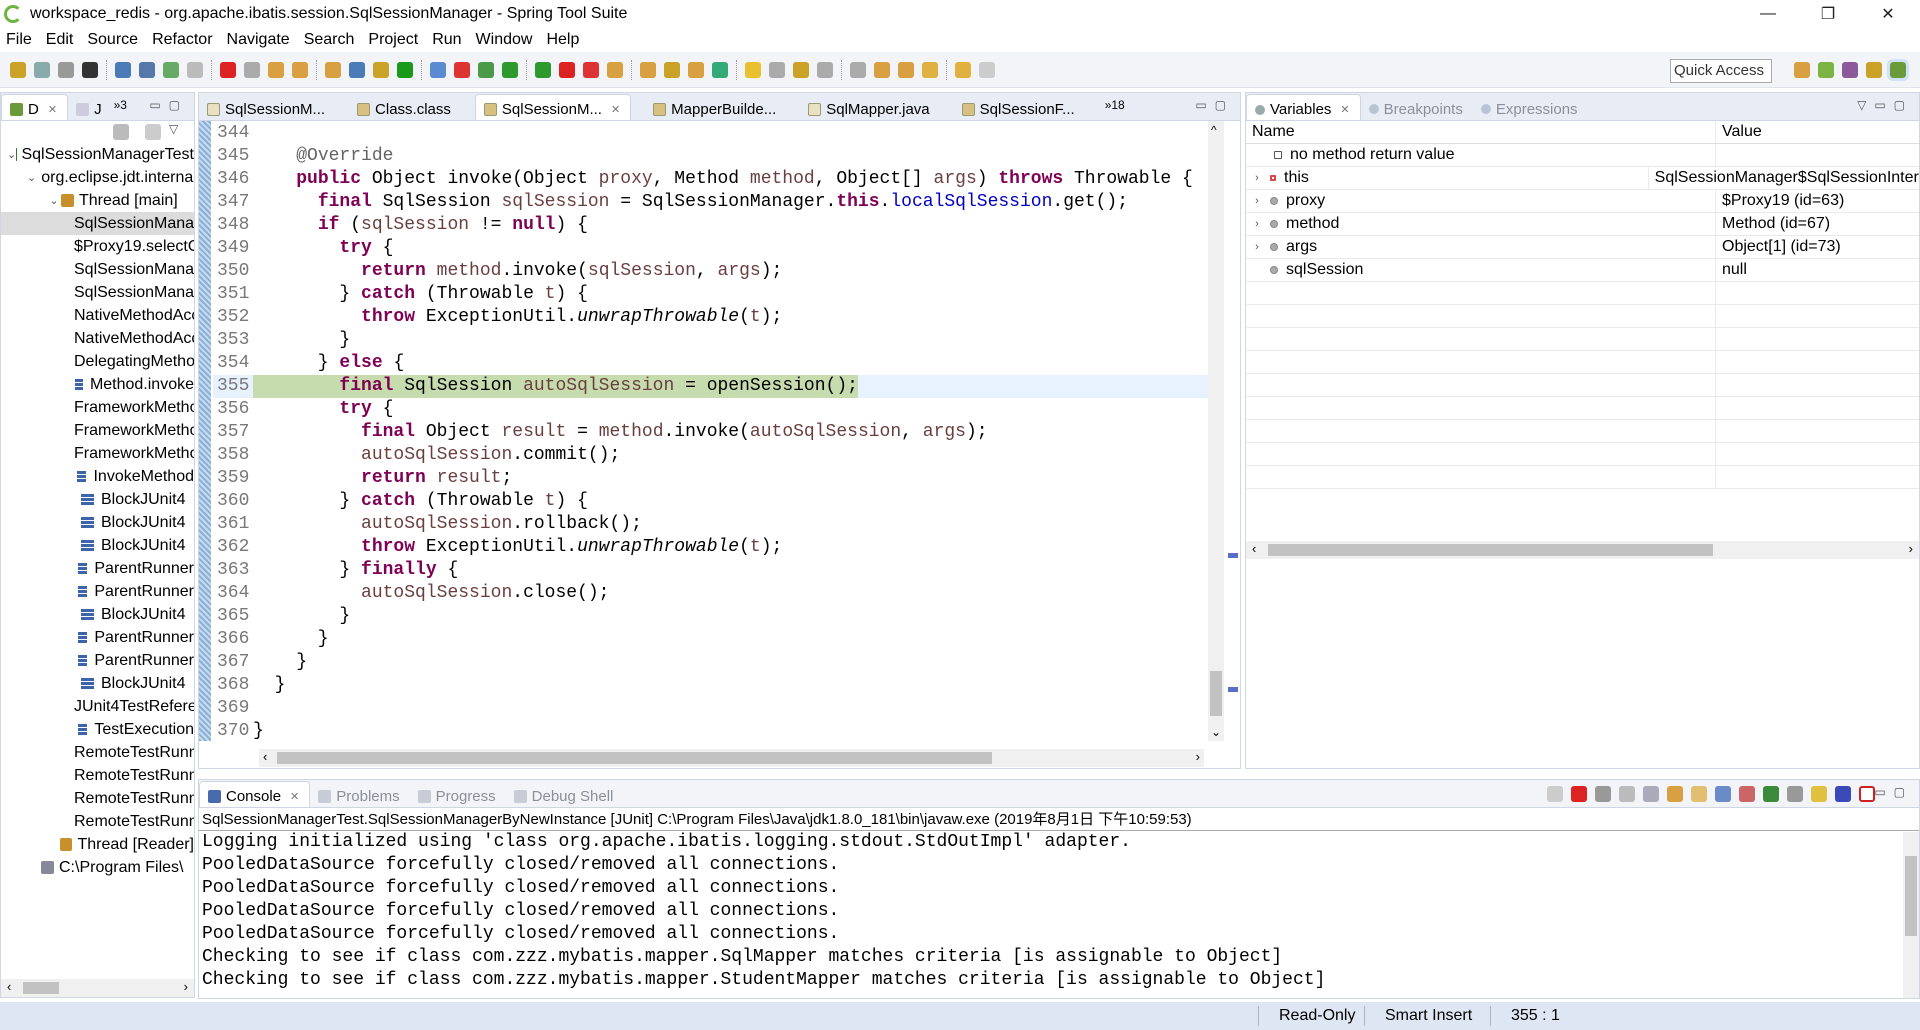 The height and width of the screenshot is (1030, 1920). What do you see at coordinates (1115, 105) in the screenshot?
I see `tab-overflow-button: »18` at bounding box center [1115, 105].